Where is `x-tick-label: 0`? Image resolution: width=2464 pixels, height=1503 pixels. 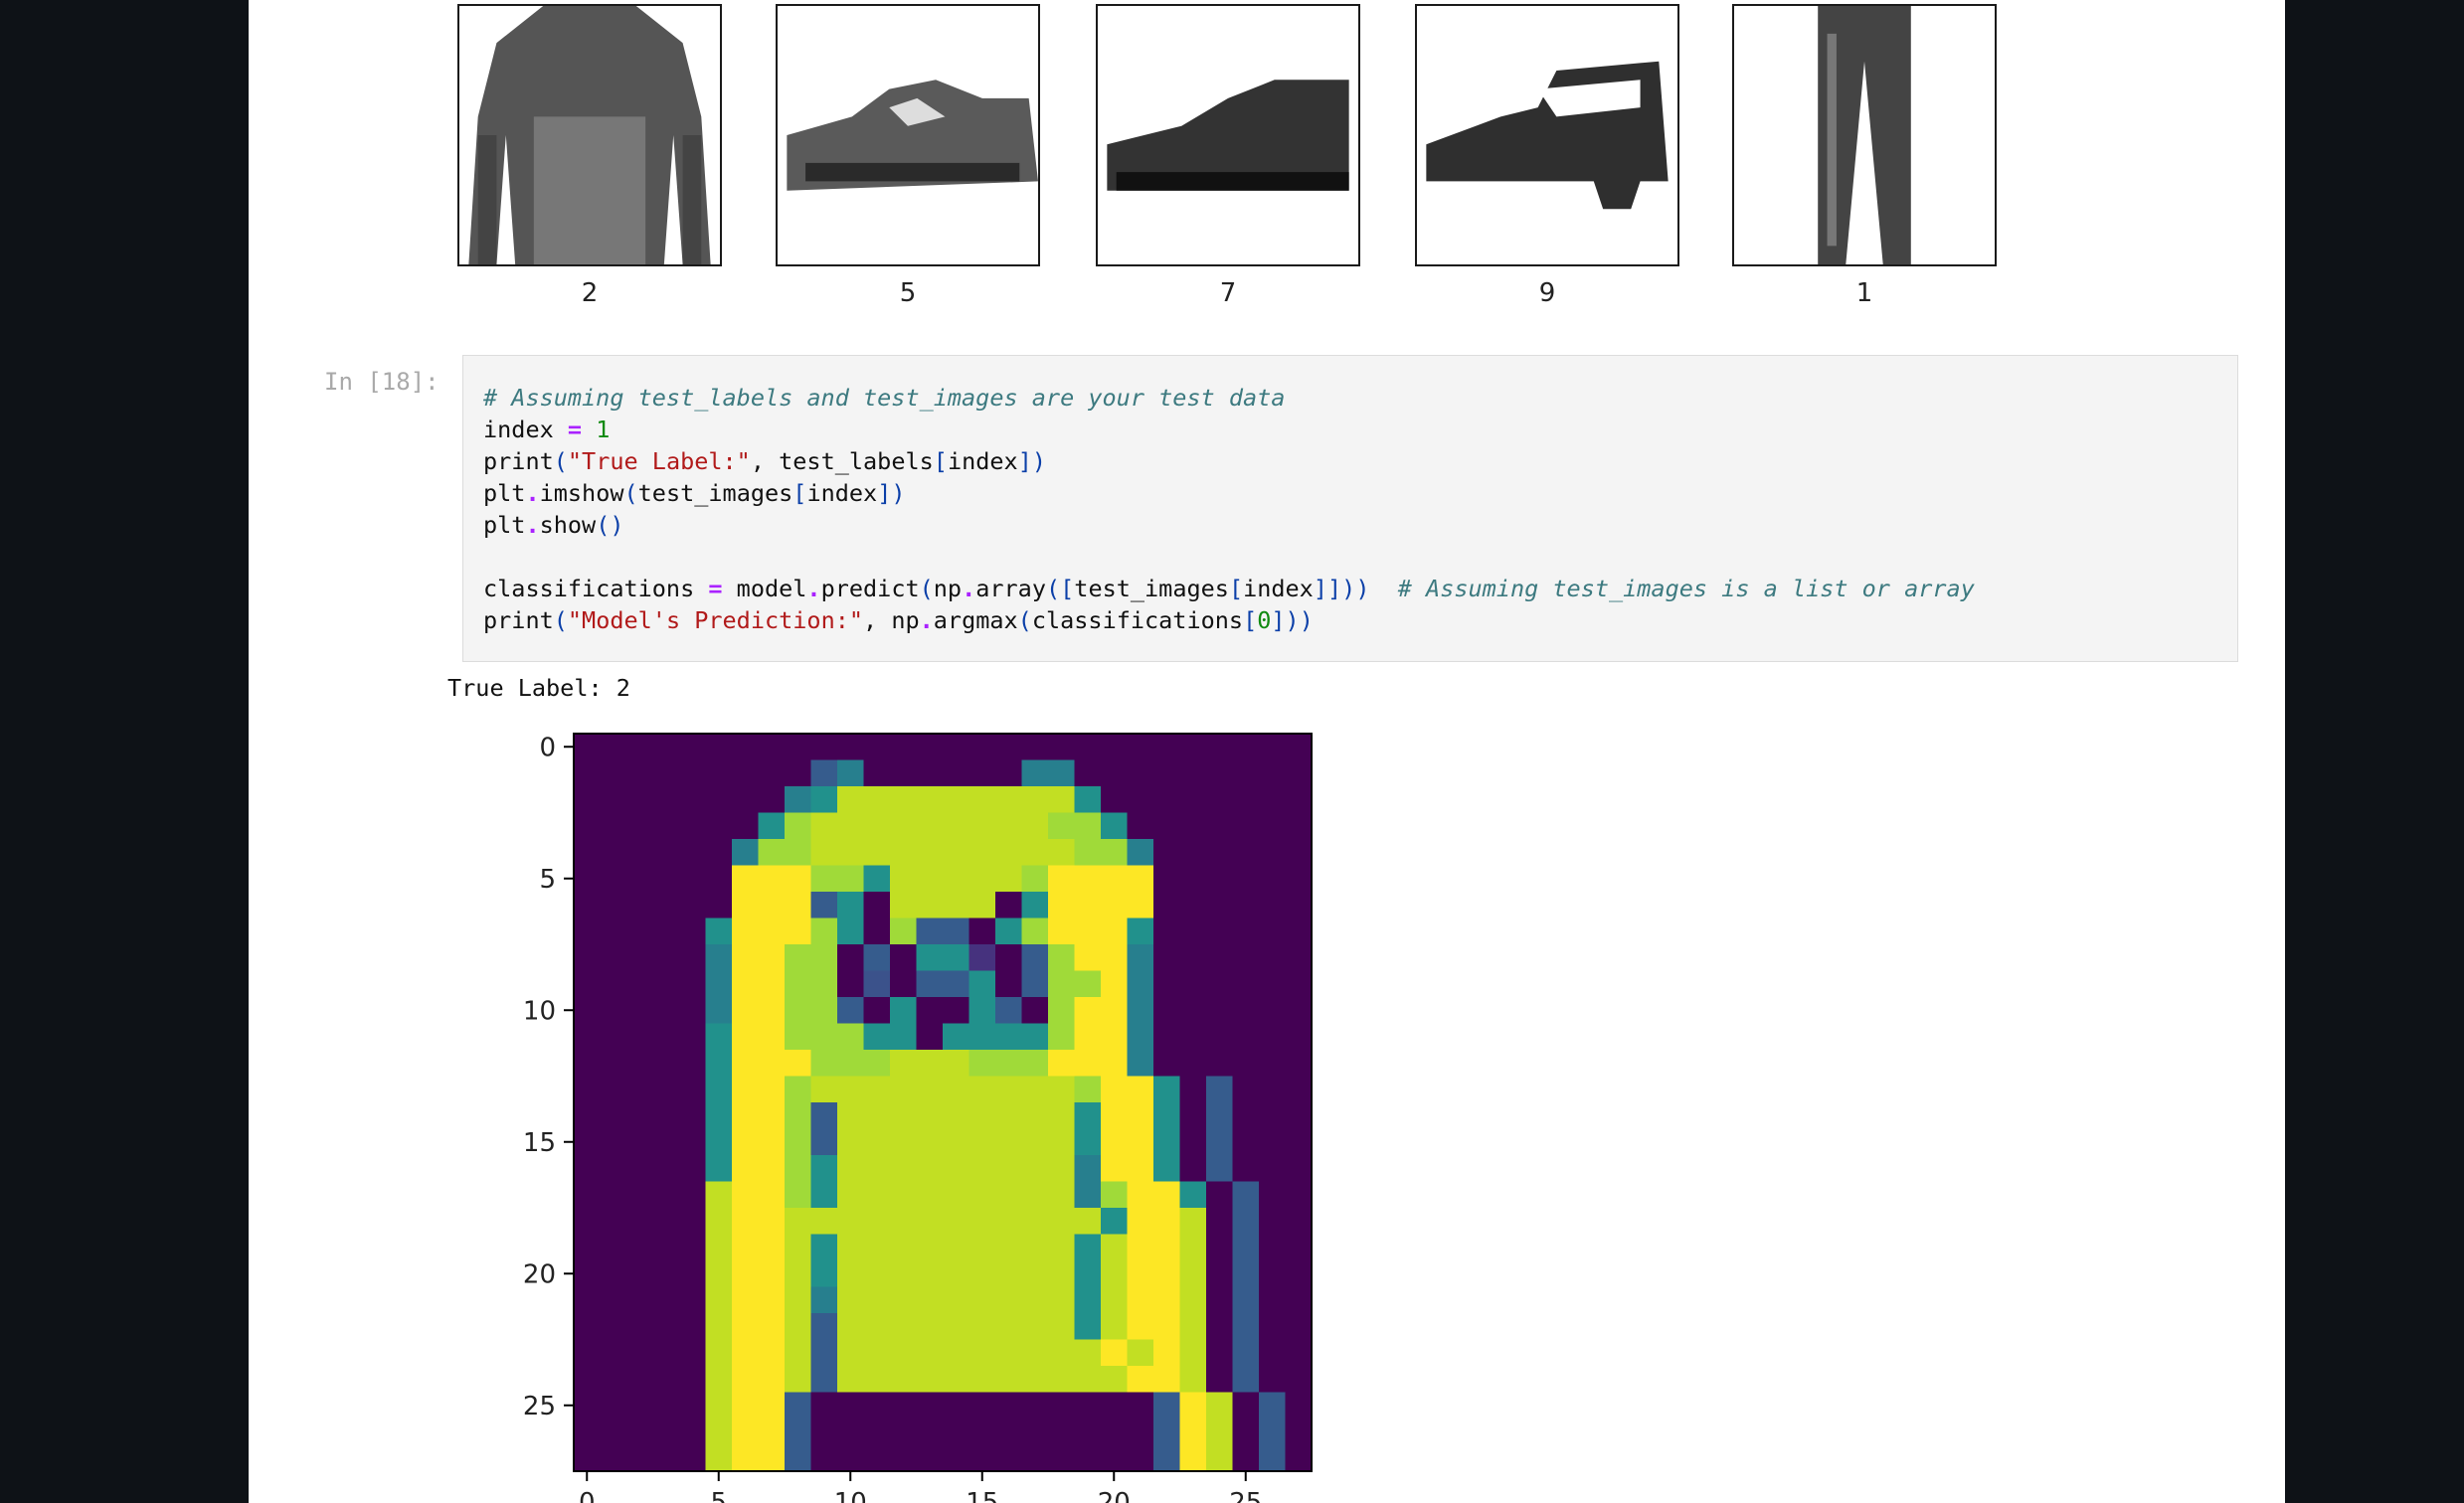
x-tick-label: 0 is located at coordinates (587, 1495).